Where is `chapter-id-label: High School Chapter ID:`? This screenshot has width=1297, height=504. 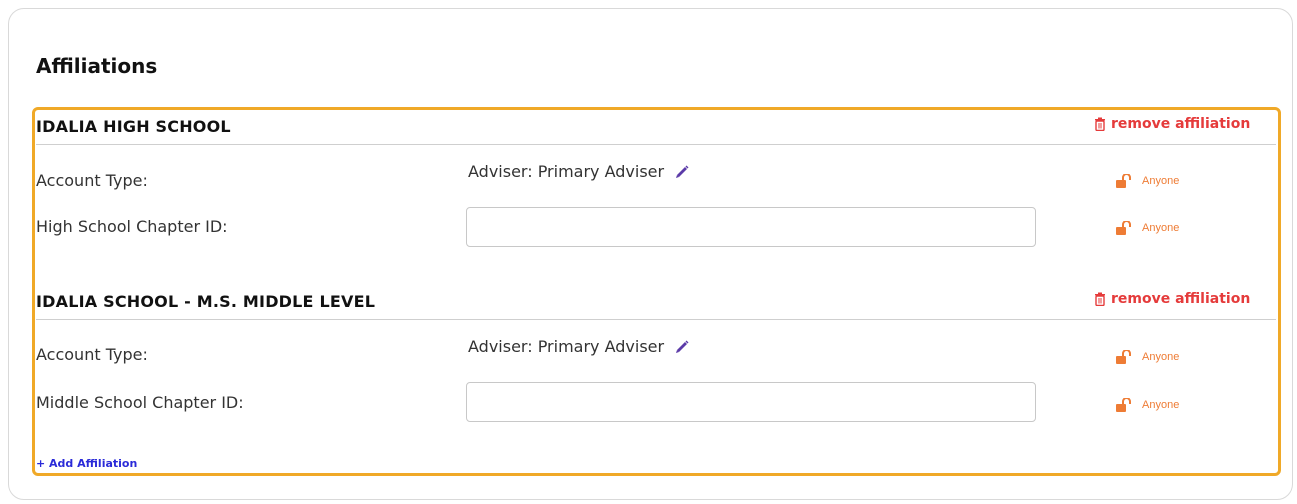
chapter-id-label: High School Chapter ID: is located at coordinates (132, 226).